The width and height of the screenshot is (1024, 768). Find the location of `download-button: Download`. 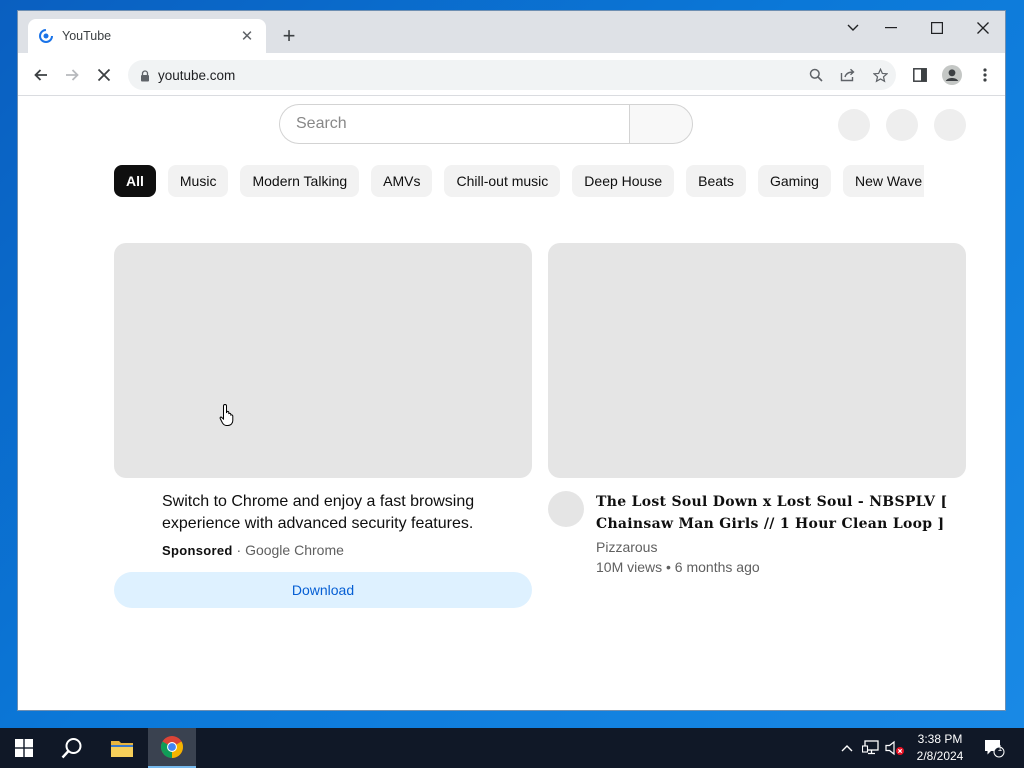

download-button: Download is located at coordinates (323, 590).